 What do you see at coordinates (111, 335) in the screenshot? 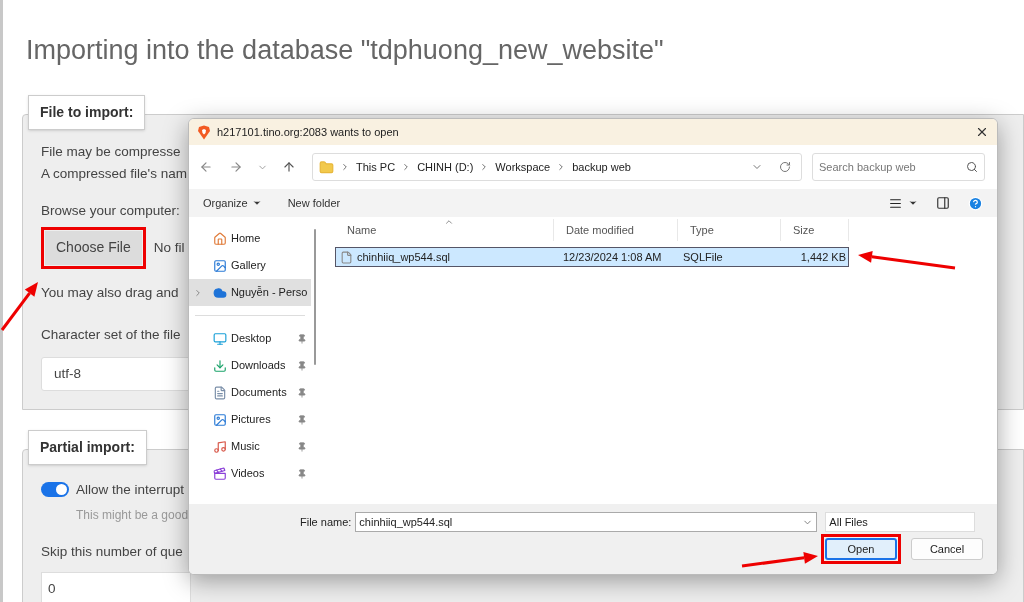
I see `field-label: Character set of the file` at bounding box center [111, 335].